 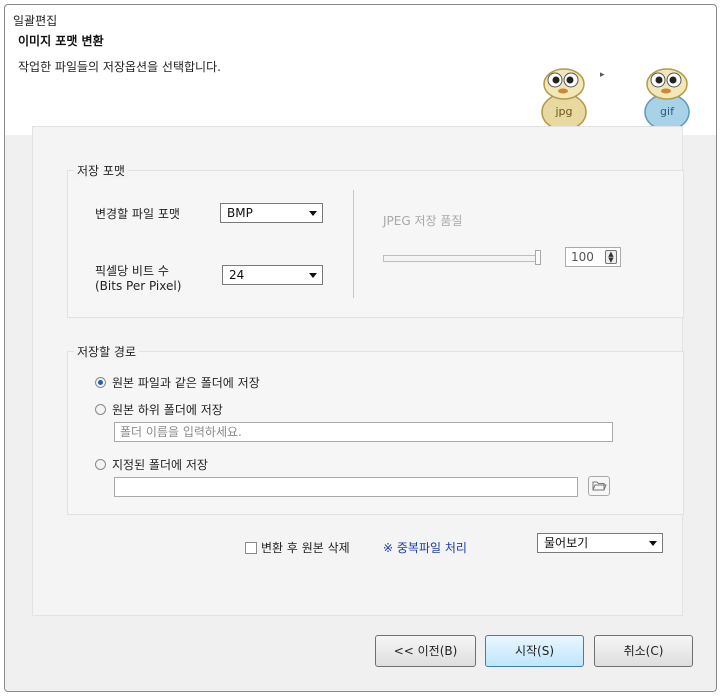 What do you see at coordinates (563, 111) in the screenshot?
I see `jpg-mascot-label: jpg` at bounding box center [563, 111].